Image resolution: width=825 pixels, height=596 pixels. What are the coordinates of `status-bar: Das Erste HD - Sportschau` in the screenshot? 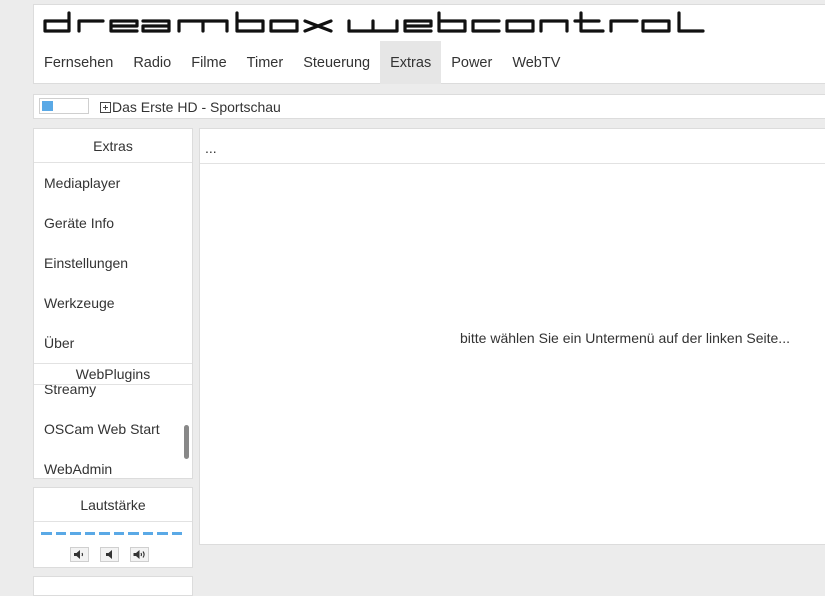 It's located at (429, 106).